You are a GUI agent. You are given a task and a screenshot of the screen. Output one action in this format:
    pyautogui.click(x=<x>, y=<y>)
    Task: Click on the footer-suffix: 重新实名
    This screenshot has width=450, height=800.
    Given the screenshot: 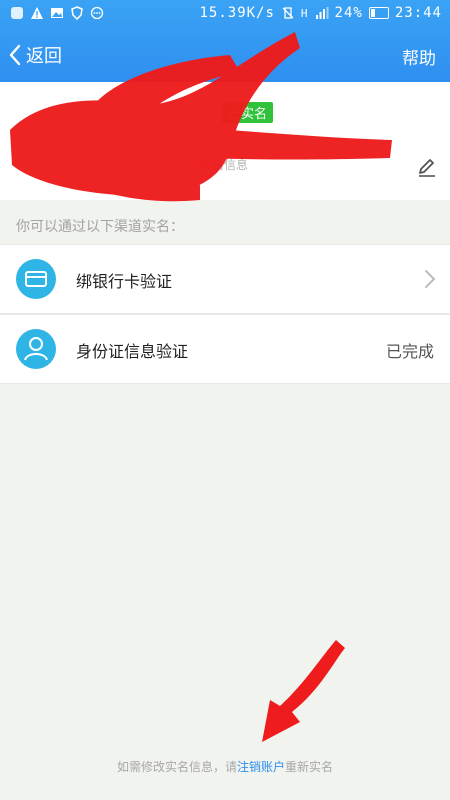 What is the action you would take?
    pyautogui.click(x=309, y=767)
    